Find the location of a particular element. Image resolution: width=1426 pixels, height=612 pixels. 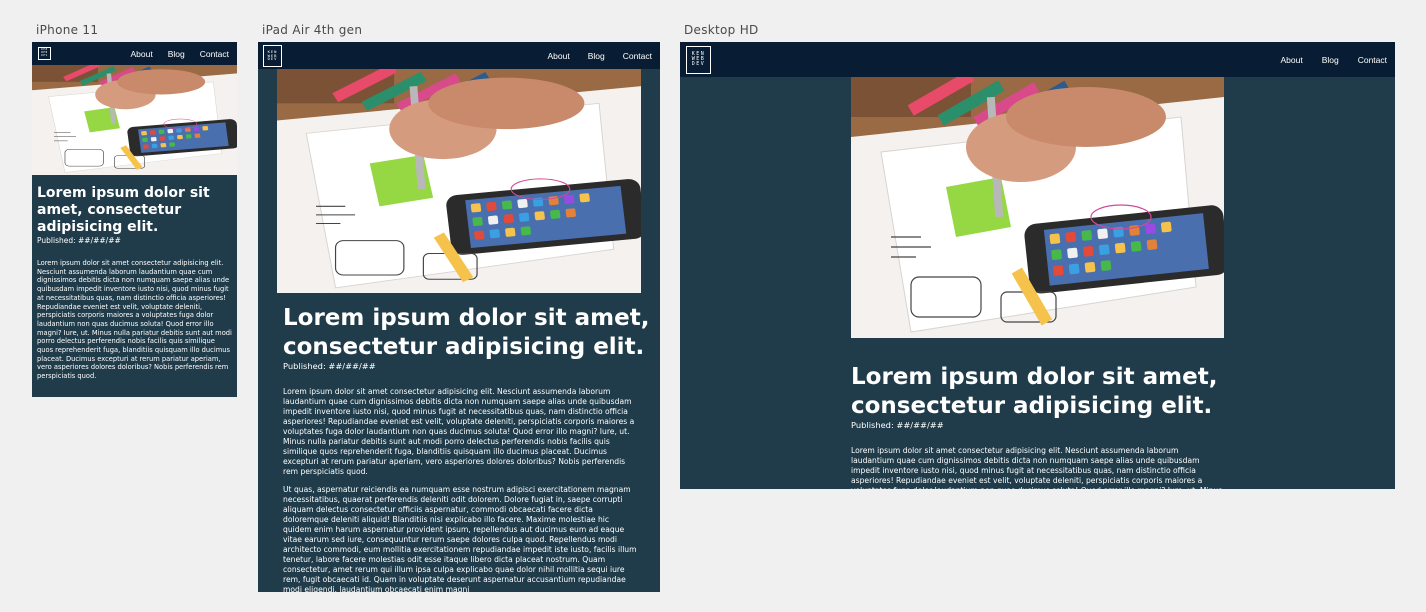

frame-label-desktop: Desktop HD is located at coordinates (721, 30).